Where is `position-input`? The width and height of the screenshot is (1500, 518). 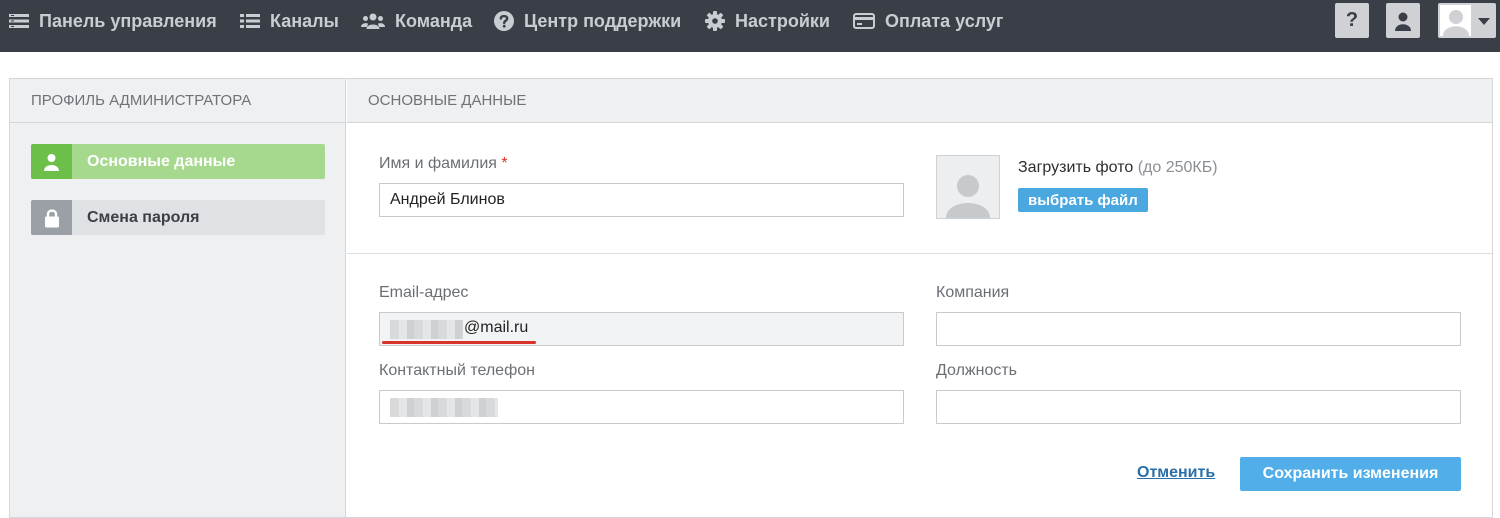 position-input is located at coordinates (1198, 407).